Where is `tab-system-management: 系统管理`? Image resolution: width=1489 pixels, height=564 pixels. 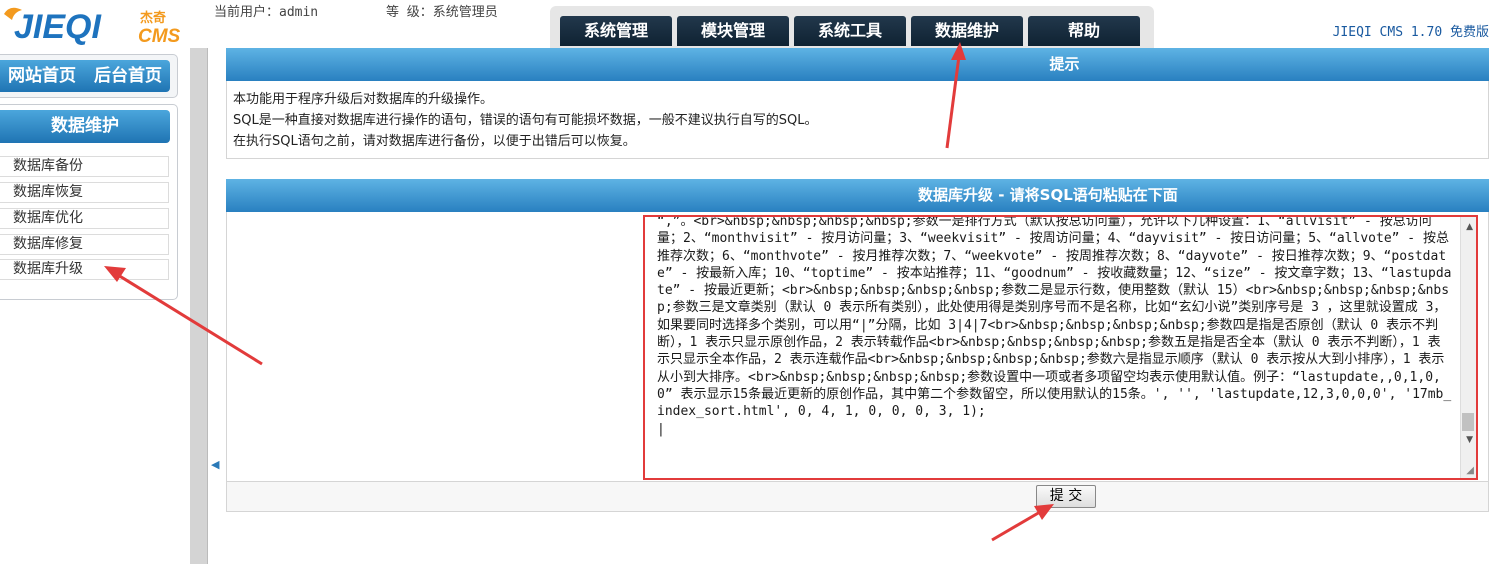
tab-system-management: 系统管理 is located at coordinates (616, 31).